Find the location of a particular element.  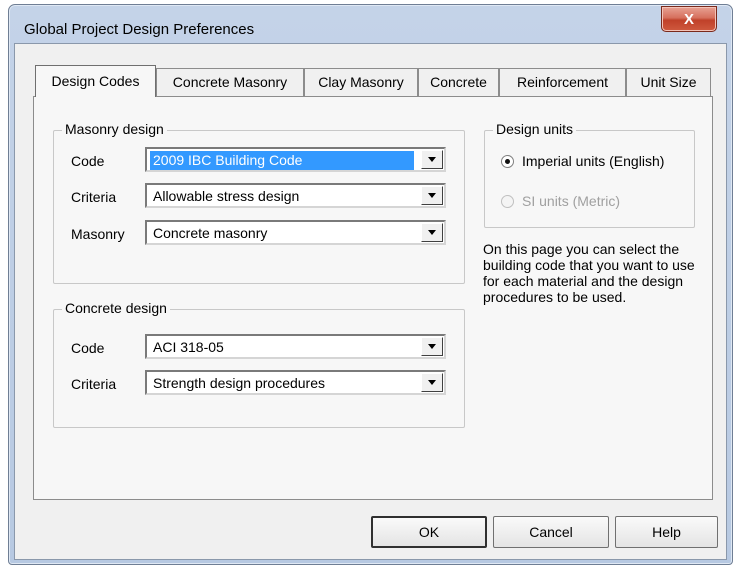

combo-value: Allowable stress design is located at coordinates (226, 196).